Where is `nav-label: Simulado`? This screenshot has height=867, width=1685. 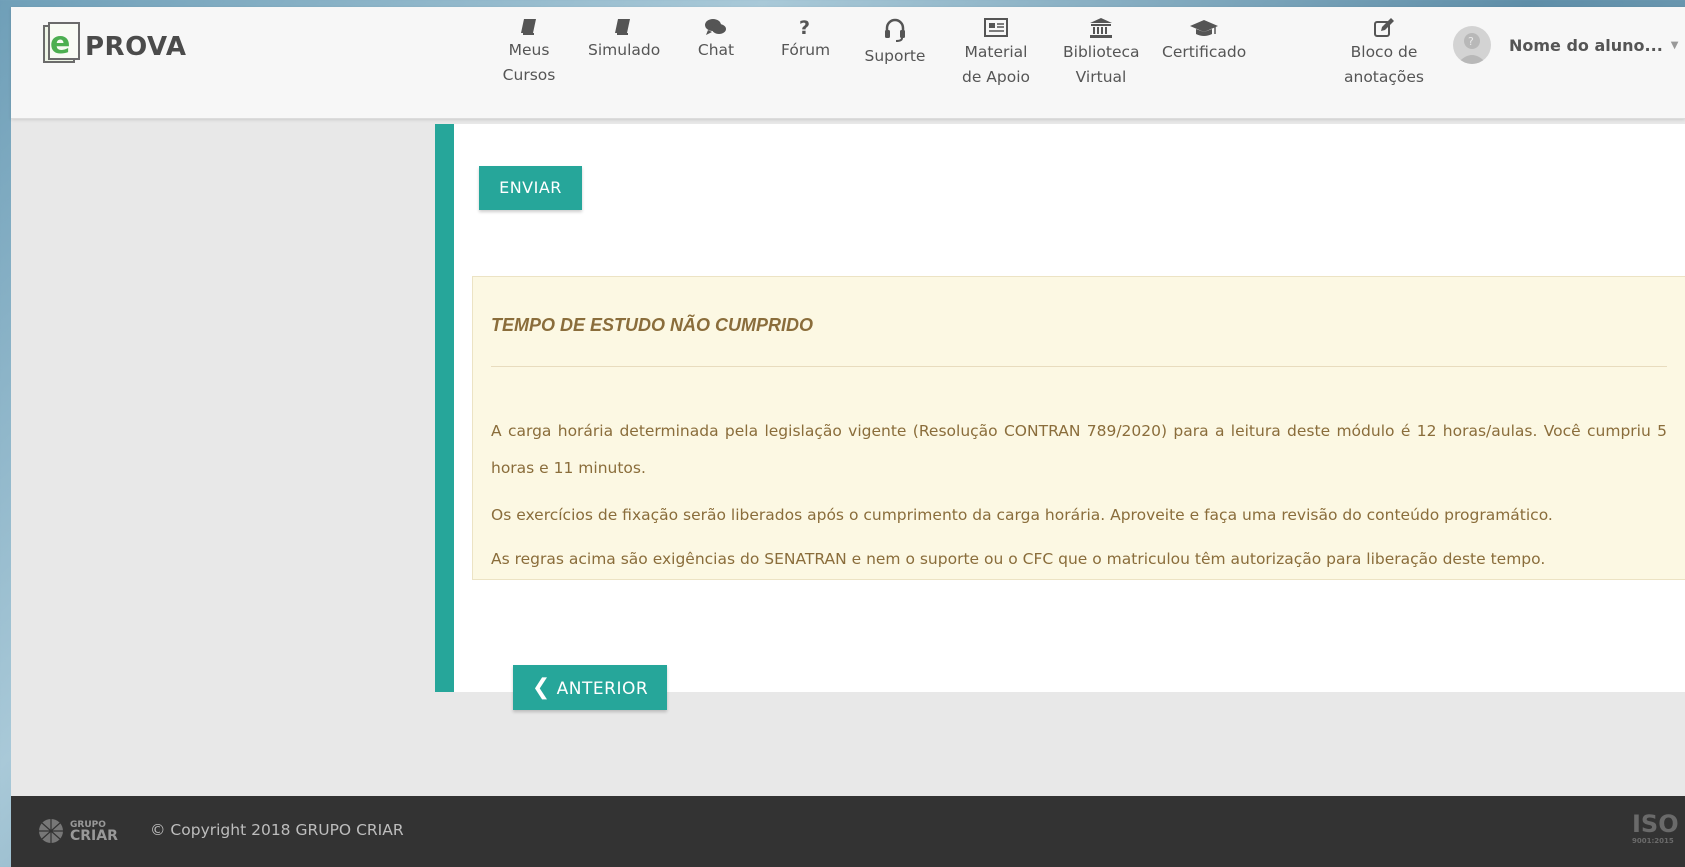 nav-label: Simulado is located at coordinates (624, 50).